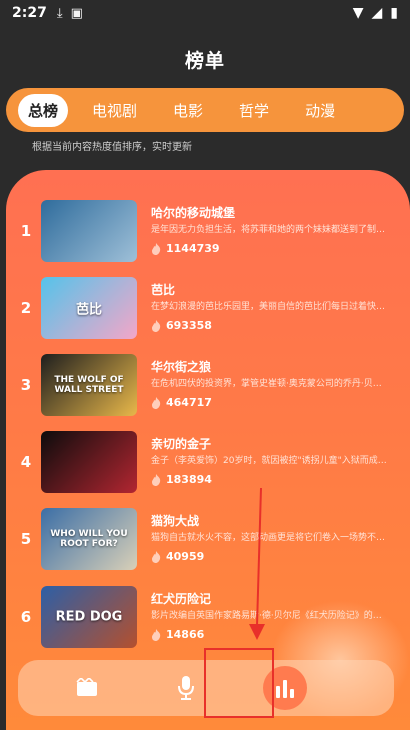 The width and height of the screenshot is (410, 730). I want to click on hot-score: 464717, so click(181, 402).